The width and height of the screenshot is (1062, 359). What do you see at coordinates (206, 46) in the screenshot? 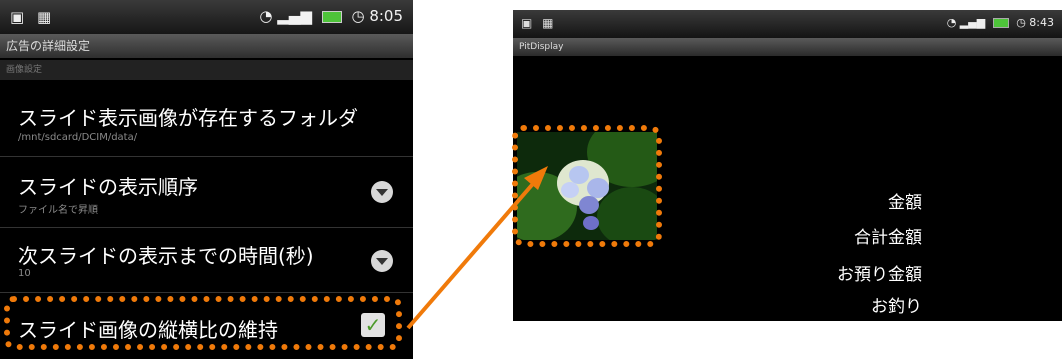
I see `window-title: 広告の詳細設定` at bounding box center [206, 46].